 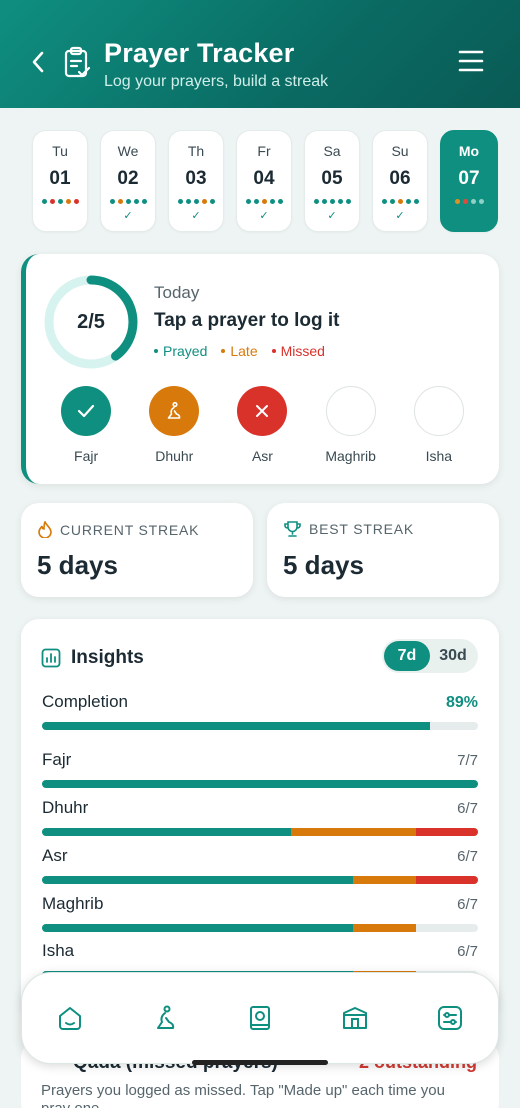 I want to click on bottom-nav, so click(x=260, y=1018).